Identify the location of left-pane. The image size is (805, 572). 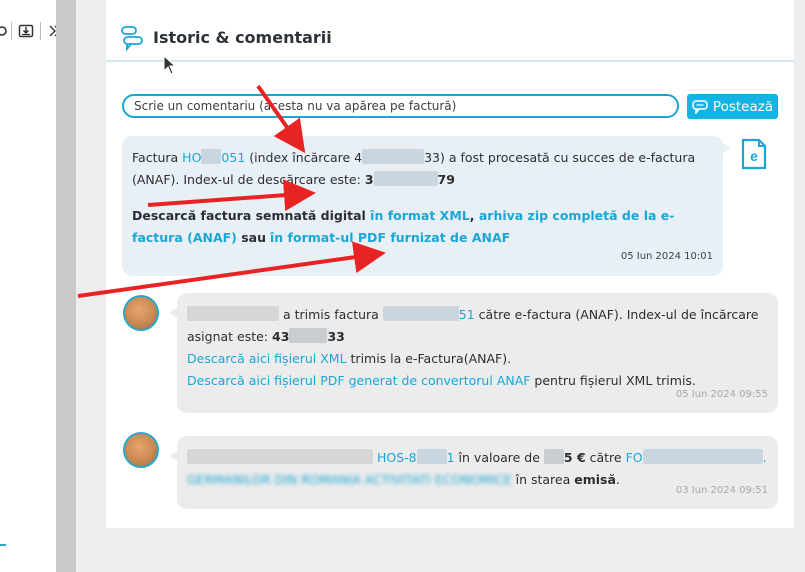
(30, 286).